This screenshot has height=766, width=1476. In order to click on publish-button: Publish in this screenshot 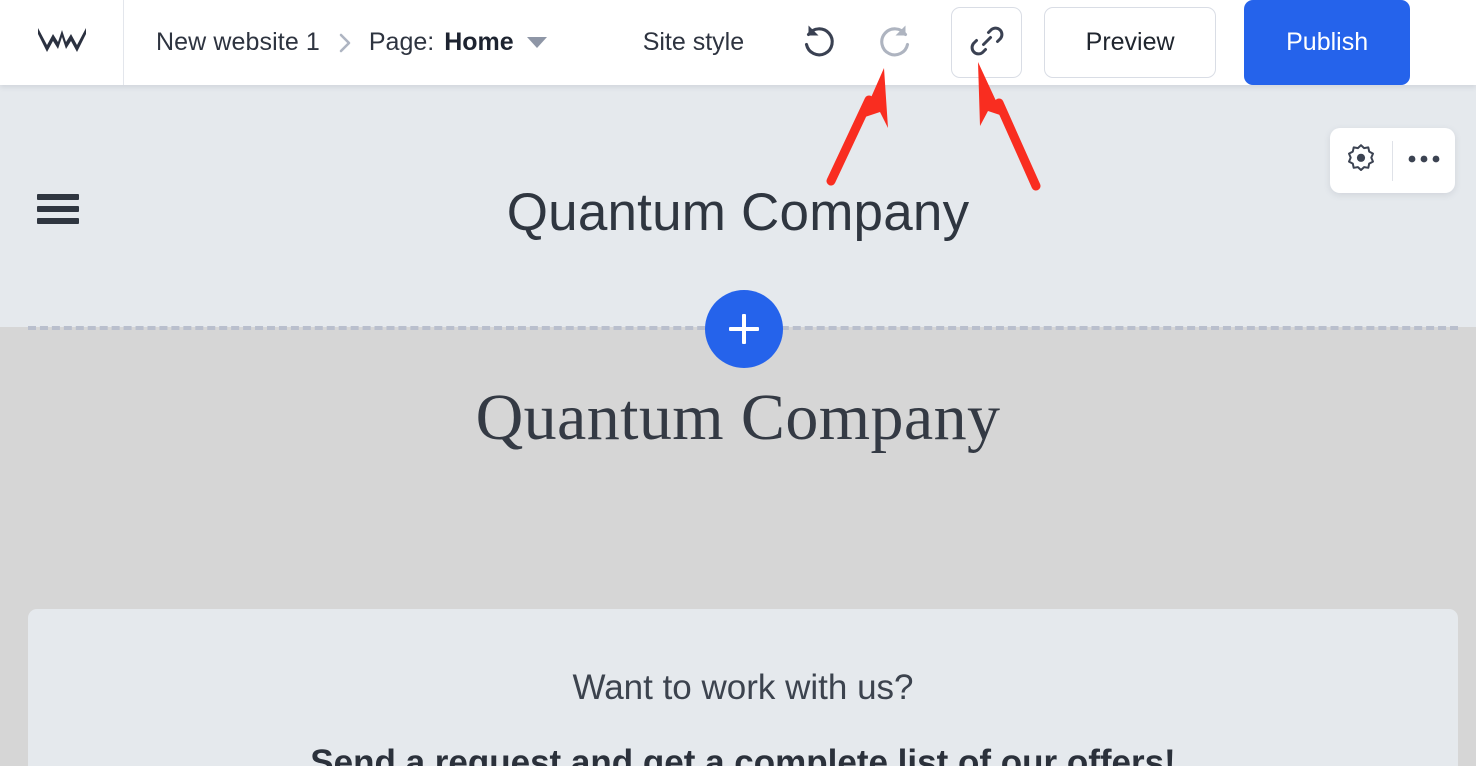, I will do `click(1327, 42)`.